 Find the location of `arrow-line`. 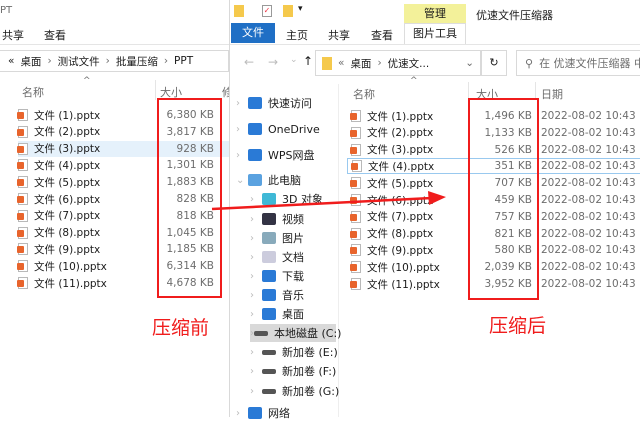

arrow-line is located at coordinates (322, 203).